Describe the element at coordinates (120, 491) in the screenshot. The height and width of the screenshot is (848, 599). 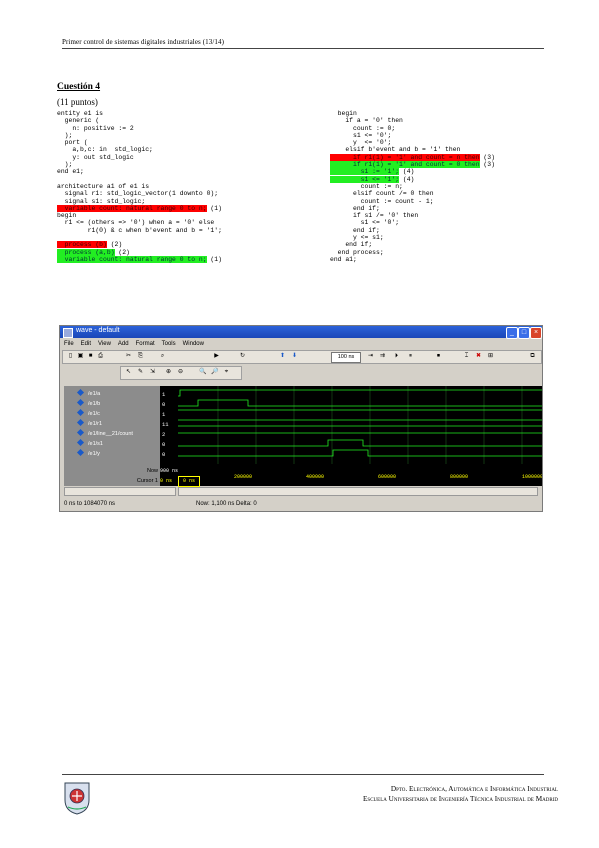
I see `names-scrollbar` at that location.